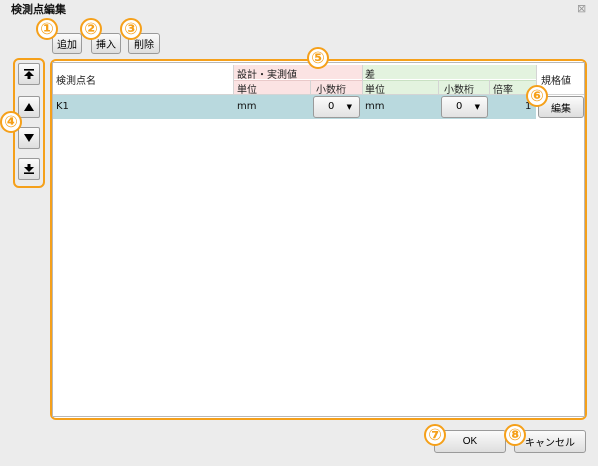 This screenshot has height=466, width=598. I want to click on marker-8: ⑧, so click(515, 435).